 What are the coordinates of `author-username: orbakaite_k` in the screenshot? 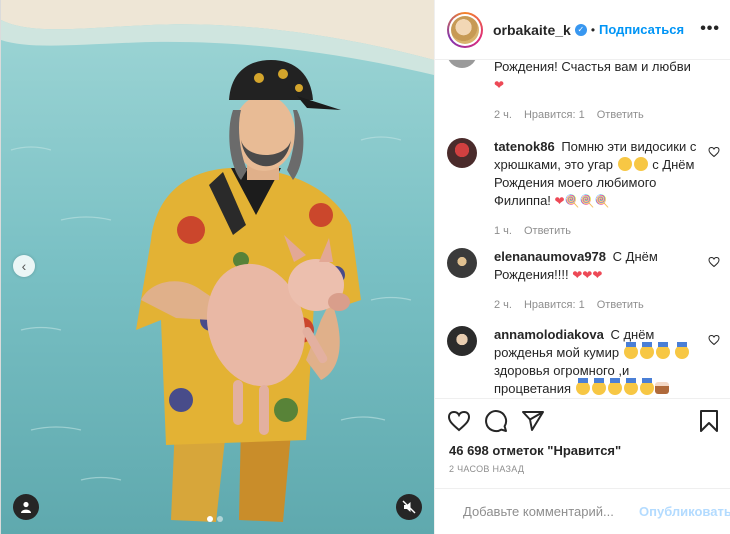 It's located at (532, 30).